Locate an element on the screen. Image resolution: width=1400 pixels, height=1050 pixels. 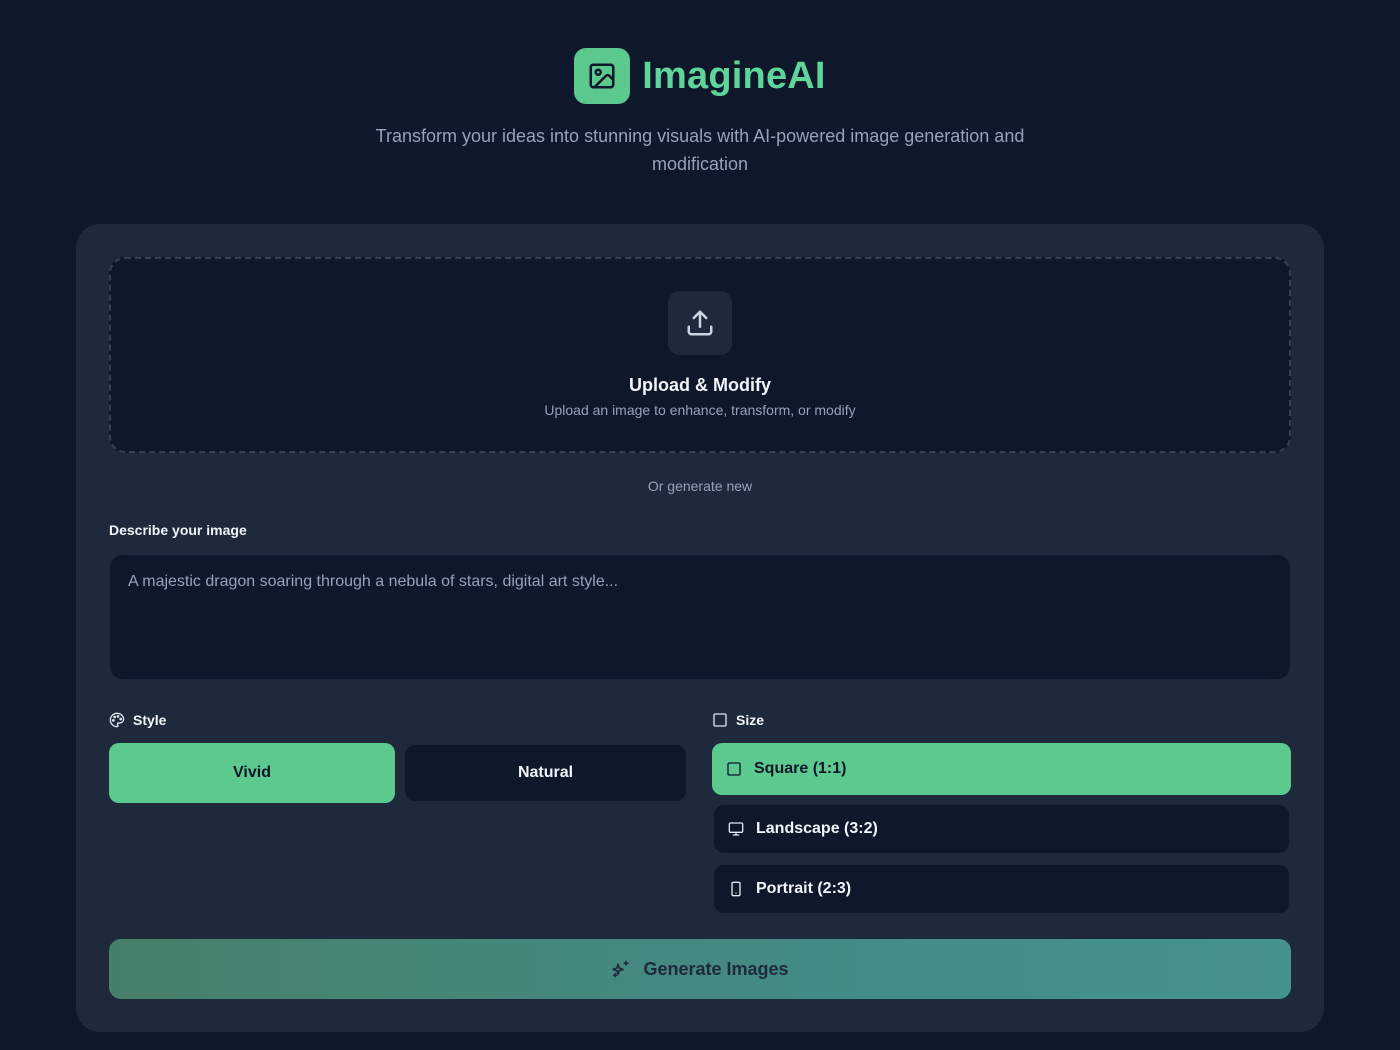
style-label: Style is located at coordinates (137, 720).